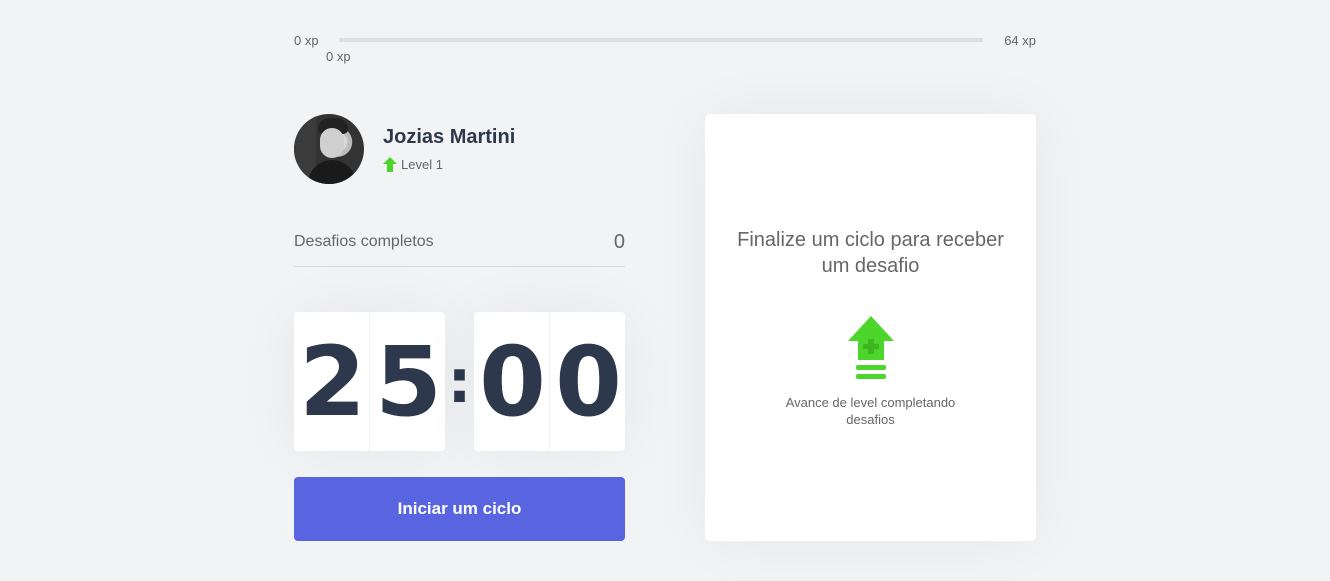 Image resolution: width=1330 pixels, height=581 pixels. Describe the element at coordinates (459, 244) in the screenshot. I see `completed-challenges: Desafios completos 0` at that location.